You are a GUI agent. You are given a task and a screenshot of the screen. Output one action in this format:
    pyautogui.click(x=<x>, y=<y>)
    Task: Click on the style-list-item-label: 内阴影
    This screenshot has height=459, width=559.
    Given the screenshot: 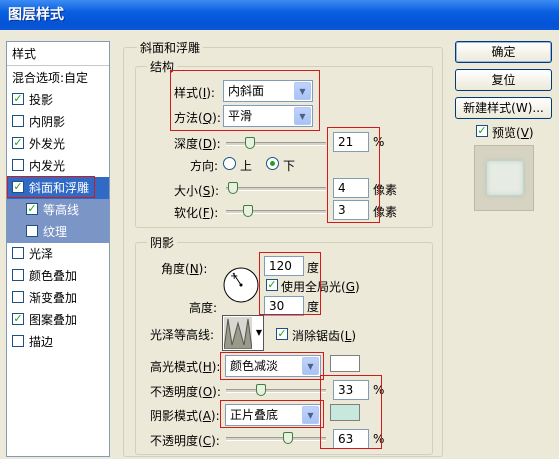 What is the action you would take?
    pyautogui.click(x=47, y=122)
    